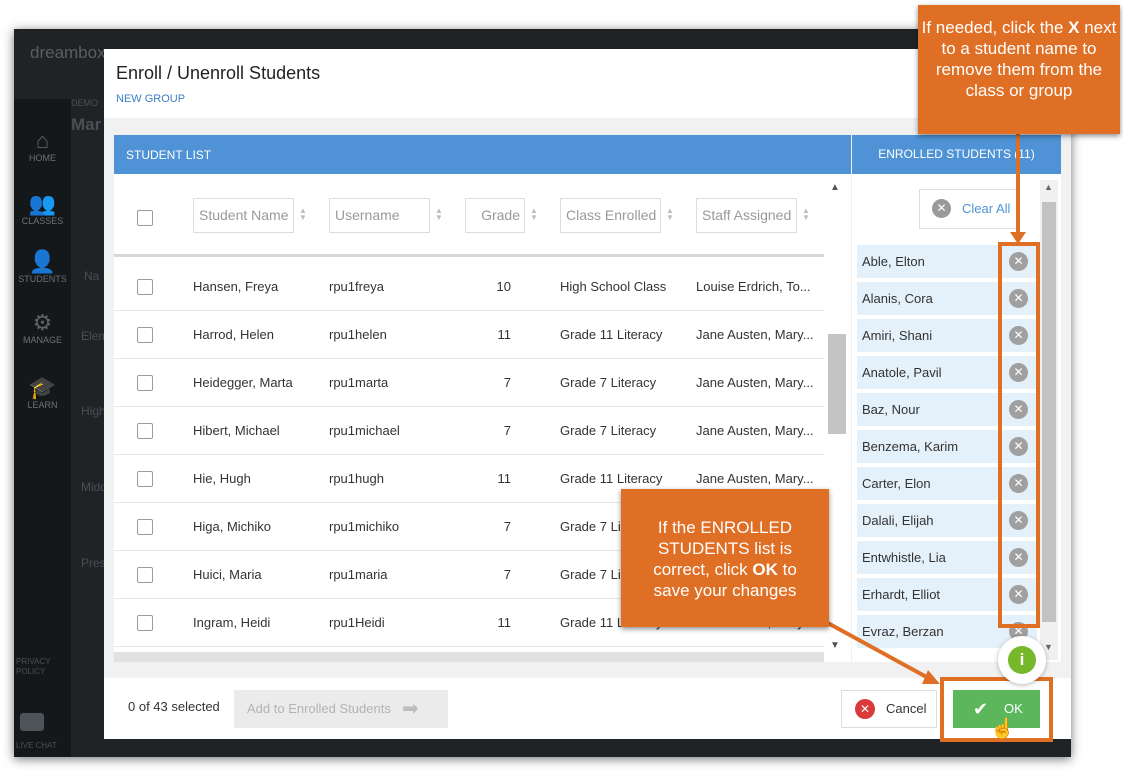 The height and width of the screenshot is (771, 1123). I want to click on remove-x-highlight, so click(1019, 435).